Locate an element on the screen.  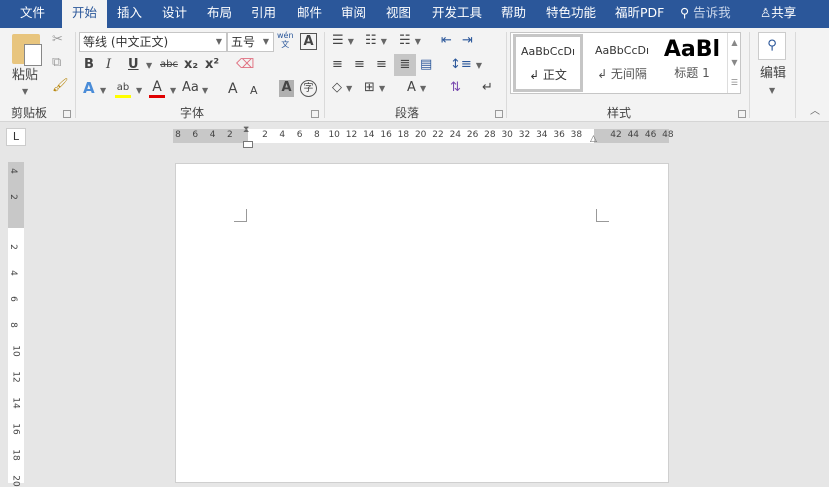
strikethrough-button: abc is located at coordinates (169, 65).